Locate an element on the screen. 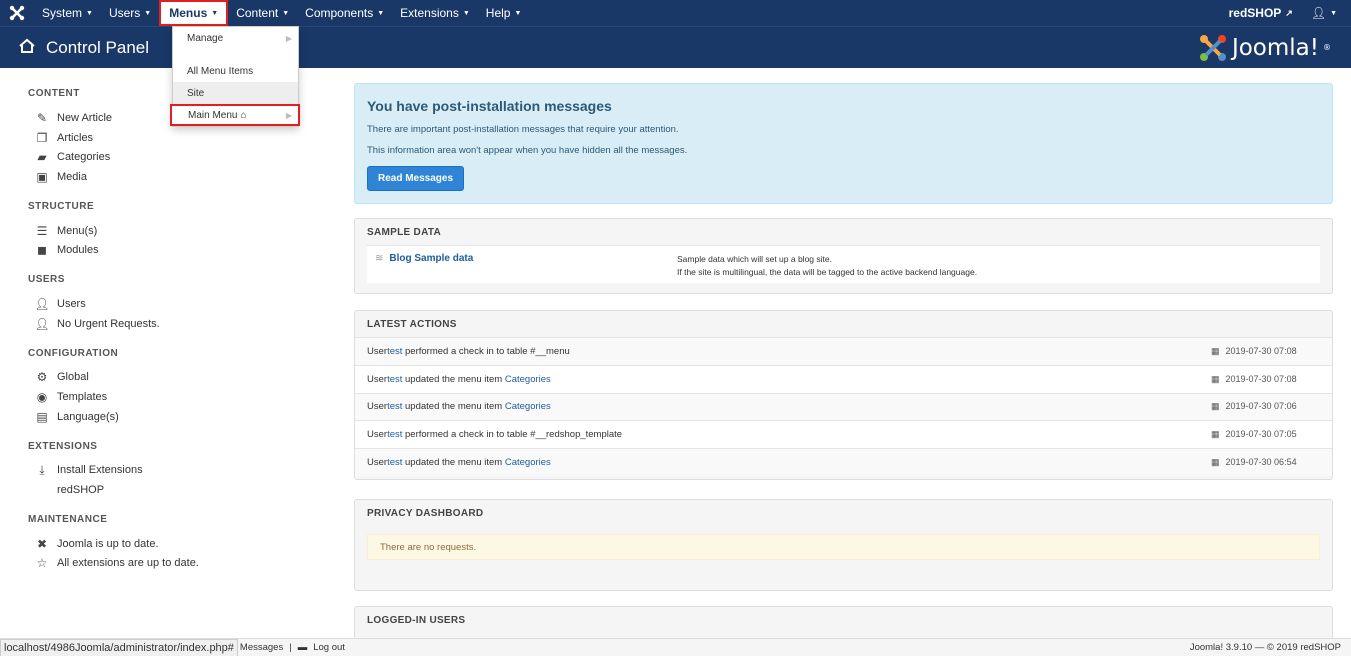 This screenshot has width=1351, height=656. joomla-logo-icon is located at coordinates (17, 13).